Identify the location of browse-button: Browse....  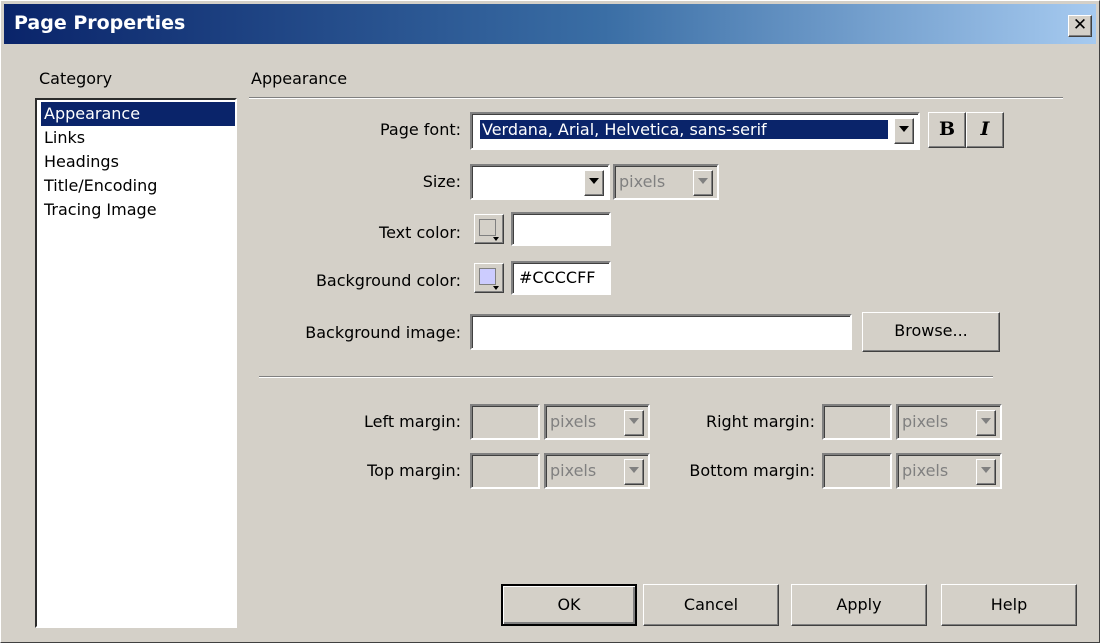
(931, 332).